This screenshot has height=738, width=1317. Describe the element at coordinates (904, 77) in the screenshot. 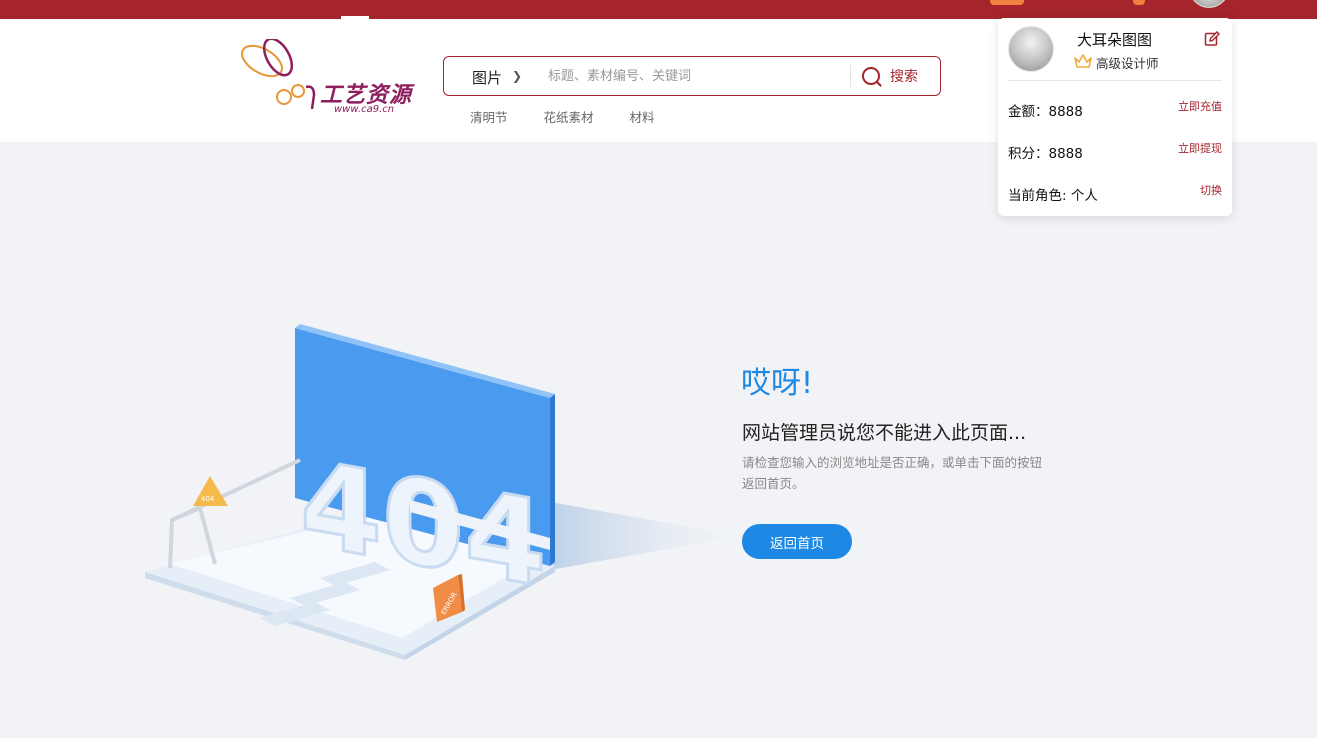

I see `search-button-label: 搜索` at that location.